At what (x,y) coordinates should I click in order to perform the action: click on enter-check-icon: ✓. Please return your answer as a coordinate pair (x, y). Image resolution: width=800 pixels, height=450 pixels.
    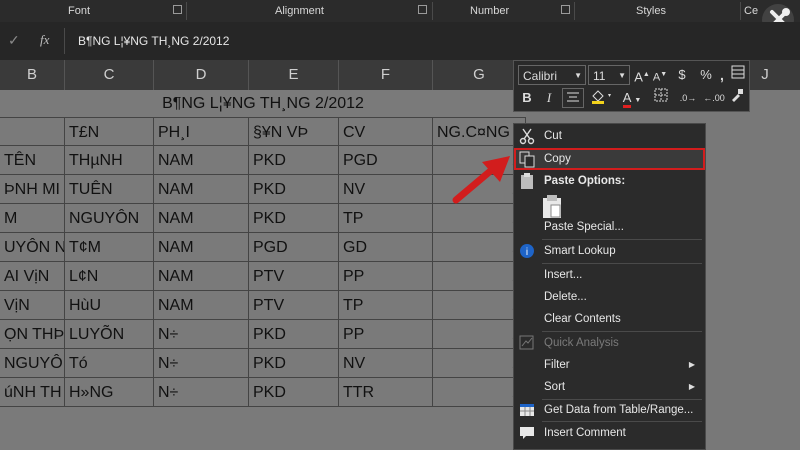
    Looking at the image, I should click on (14, 40).